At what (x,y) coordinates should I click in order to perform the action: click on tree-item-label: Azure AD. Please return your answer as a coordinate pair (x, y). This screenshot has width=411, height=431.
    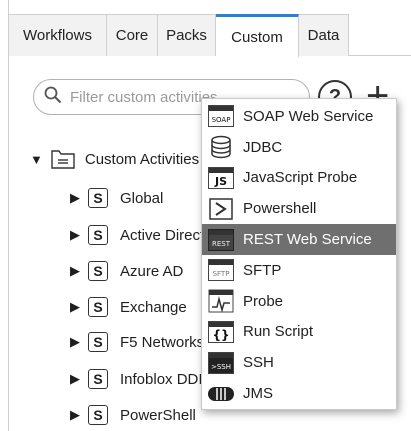
    Looking at the image, I should click on (152, 271).